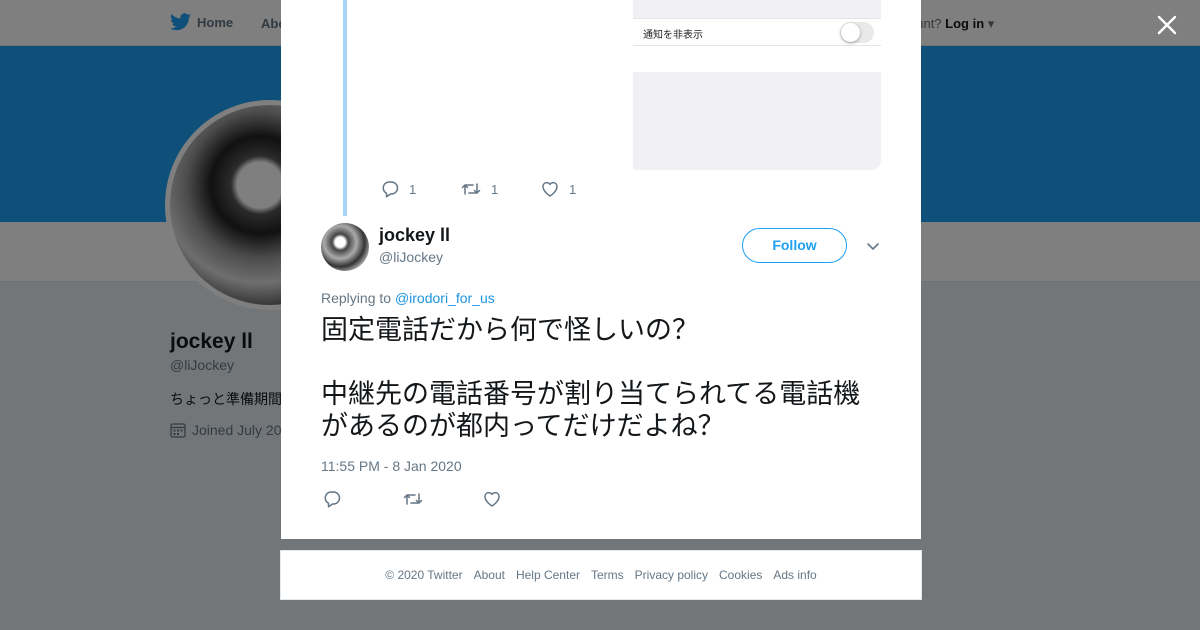  I want to click on replying-to: Replying to @irodori_for_us, so click(408, 298).